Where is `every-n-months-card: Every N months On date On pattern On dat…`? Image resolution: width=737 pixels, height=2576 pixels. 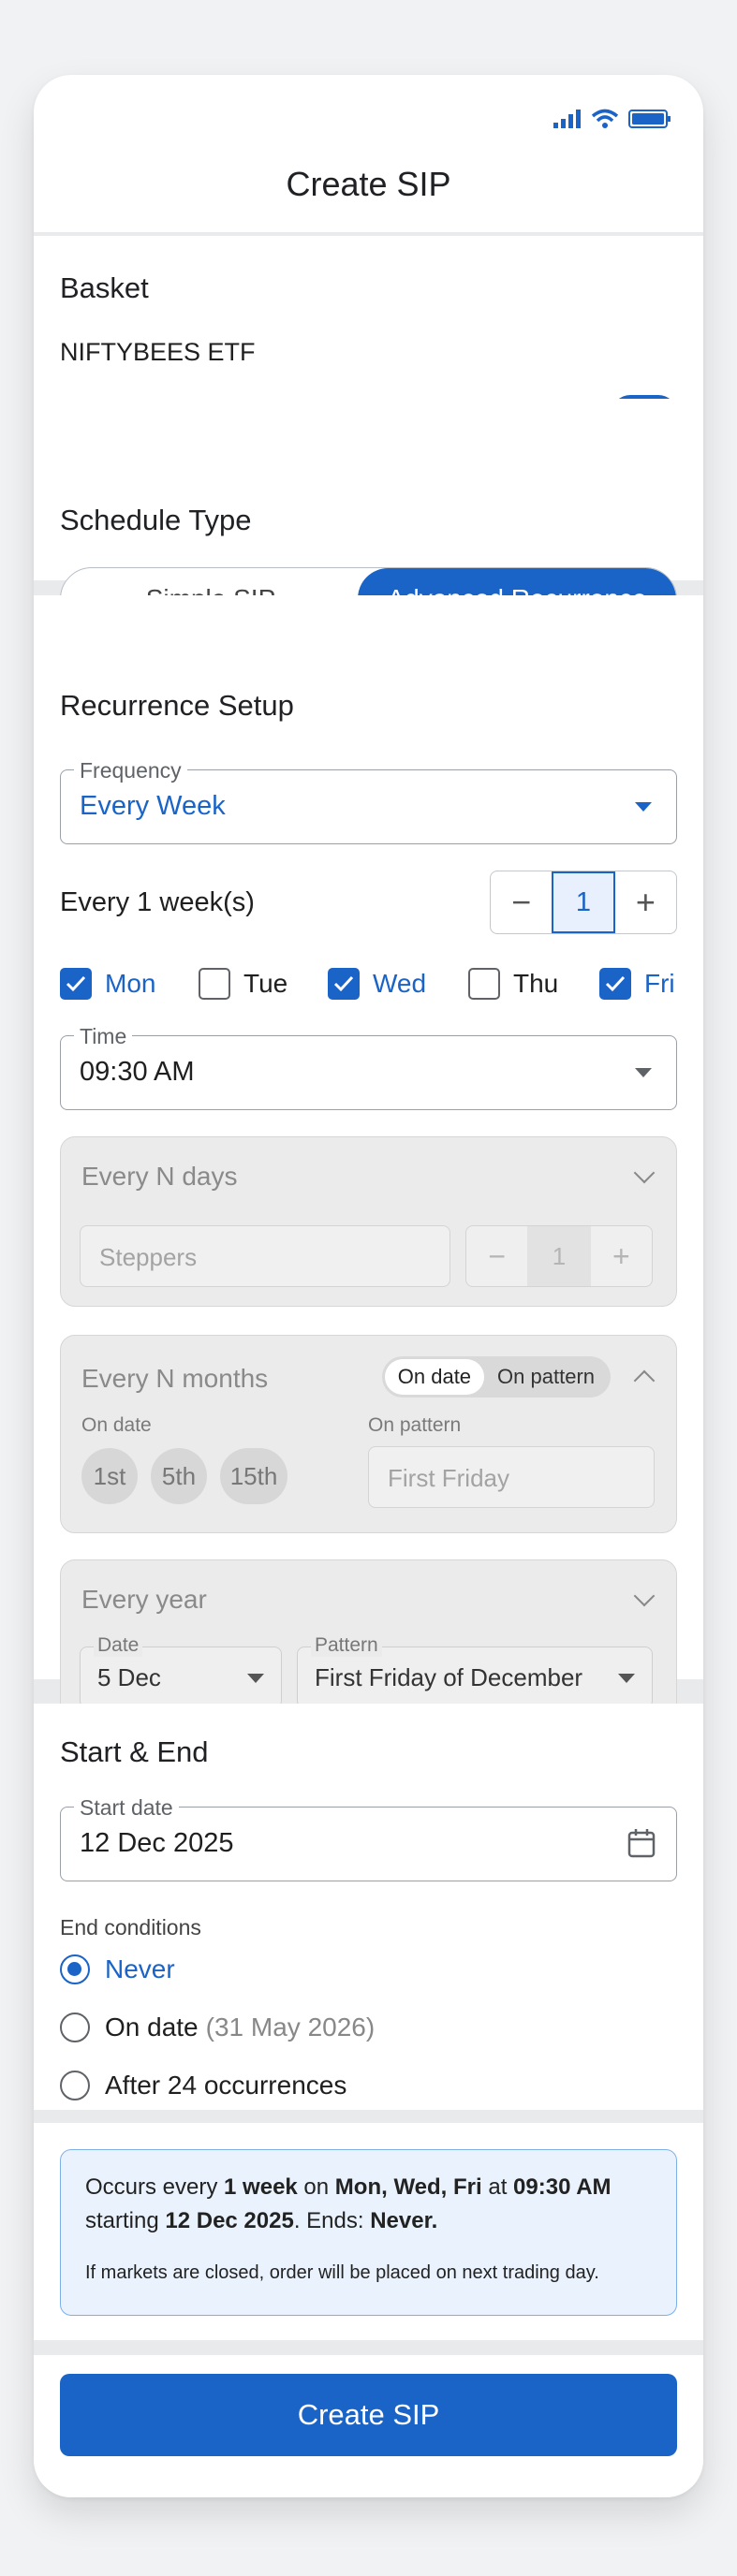 every-n-months-card: Every N months On date On pattern On dat… is located at coordinates (368, 1434).